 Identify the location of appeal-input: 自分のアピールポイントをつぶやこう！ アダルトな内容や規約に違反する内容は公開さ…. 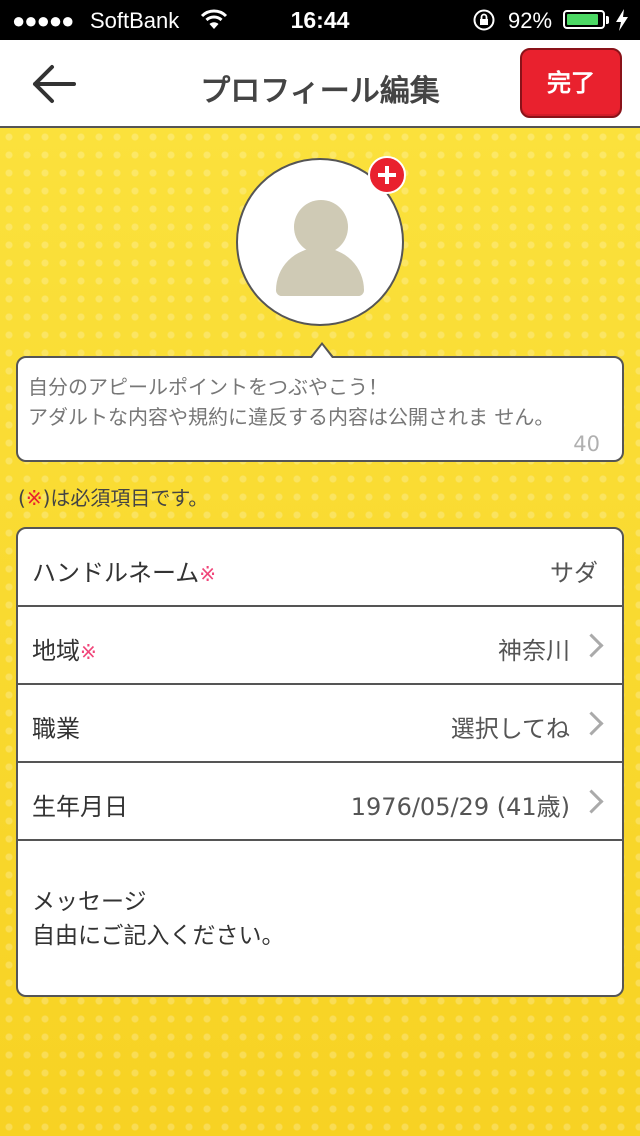
(320, 409).